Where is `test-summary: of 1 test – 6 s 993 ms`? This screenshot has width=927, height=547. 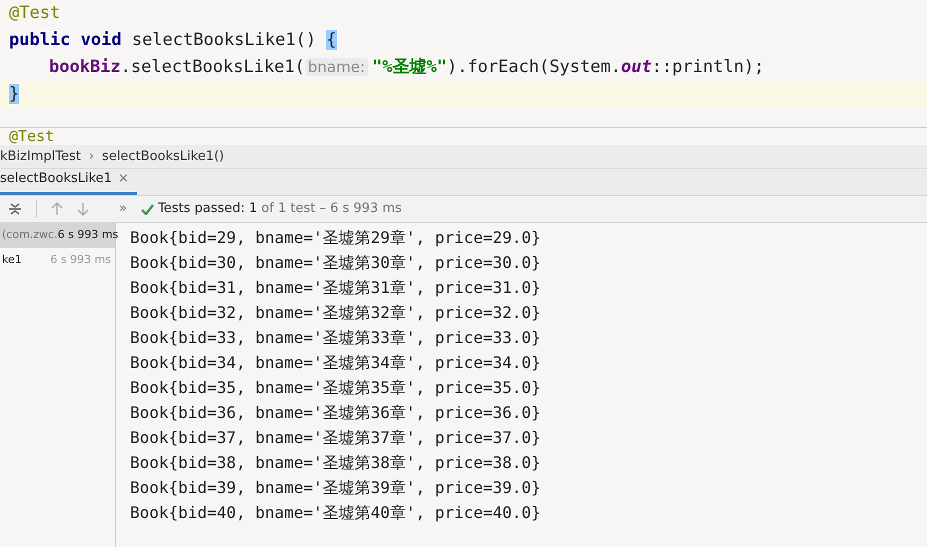 test-summary: of 1 test – 6 s 993 ms is located at coordinates (331, 209).